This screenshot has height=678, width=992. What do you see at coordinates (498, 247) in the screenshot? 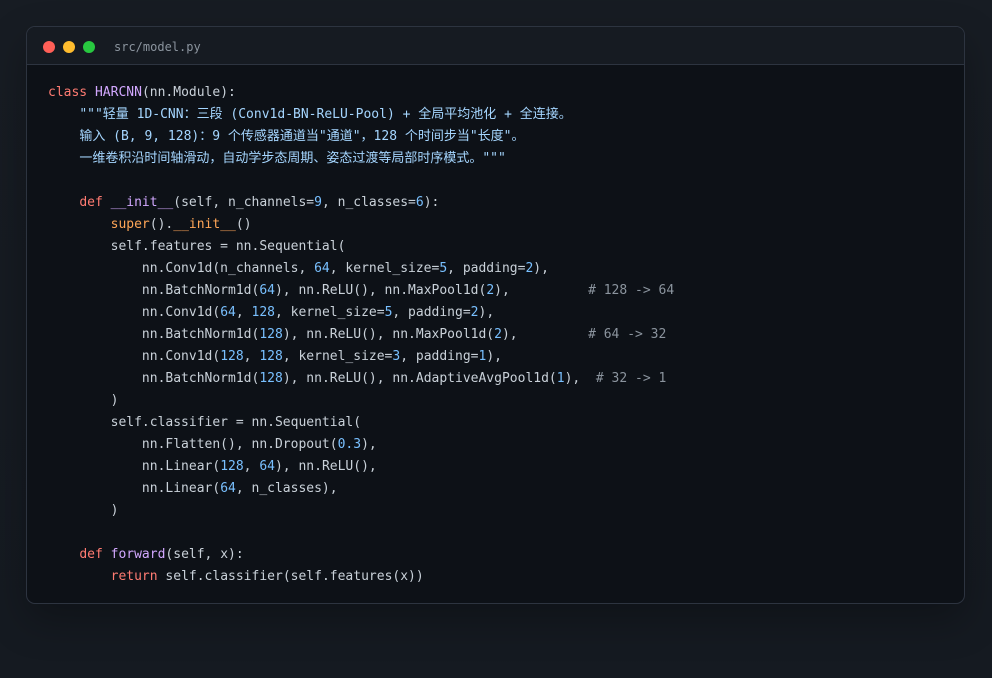
I see `code-line: self.features = nn.Sequential(` at bounding box center [498, 247].